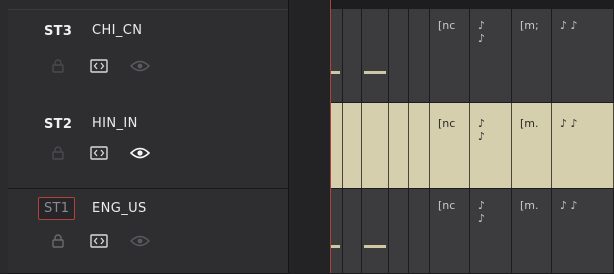  What do you see at coordinates (117, 30) in the screenshot?
I see `track-name-label: CHI_CN` at bounding box center [117, 30].